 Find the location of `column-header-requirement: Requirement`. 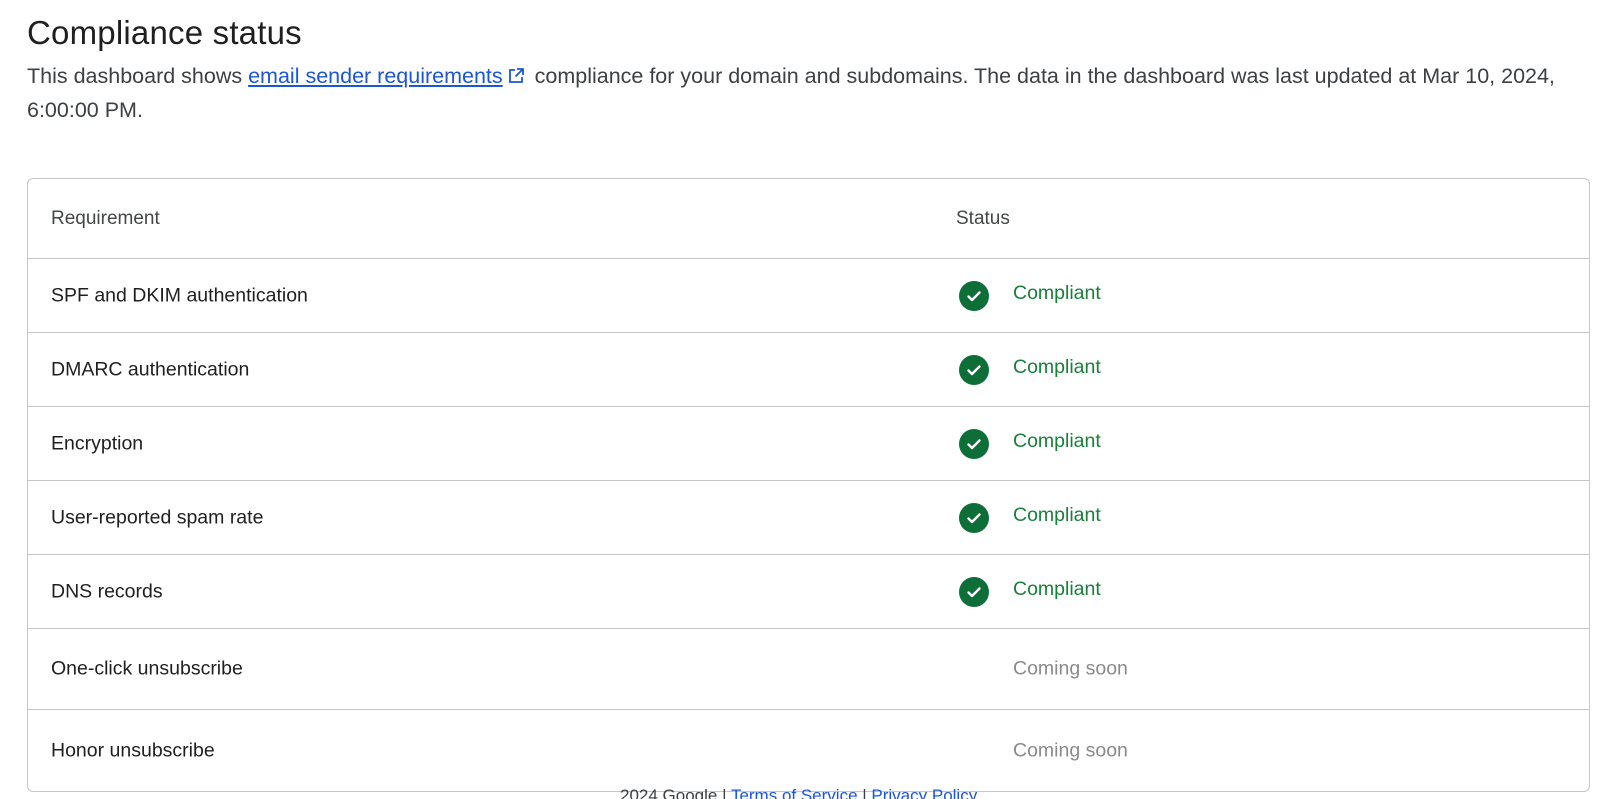

column-header-requirement: Requirement is located at coordinates (105, 218).